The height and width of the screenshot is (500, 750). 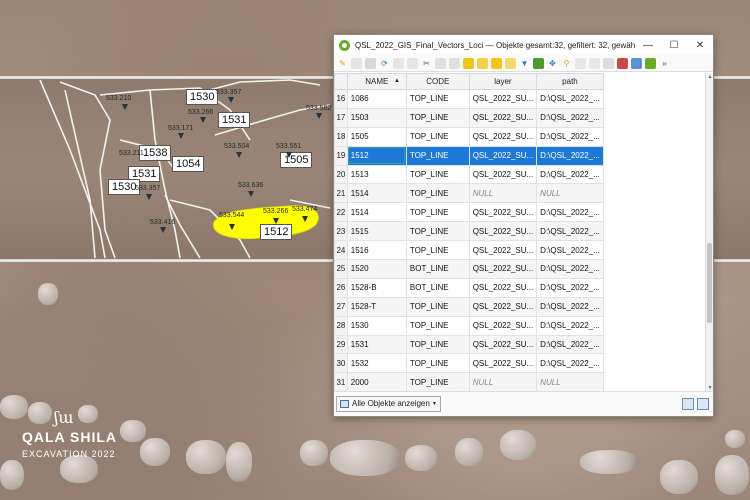 I want to click on row-number: 22, so click(x=341, y=212).